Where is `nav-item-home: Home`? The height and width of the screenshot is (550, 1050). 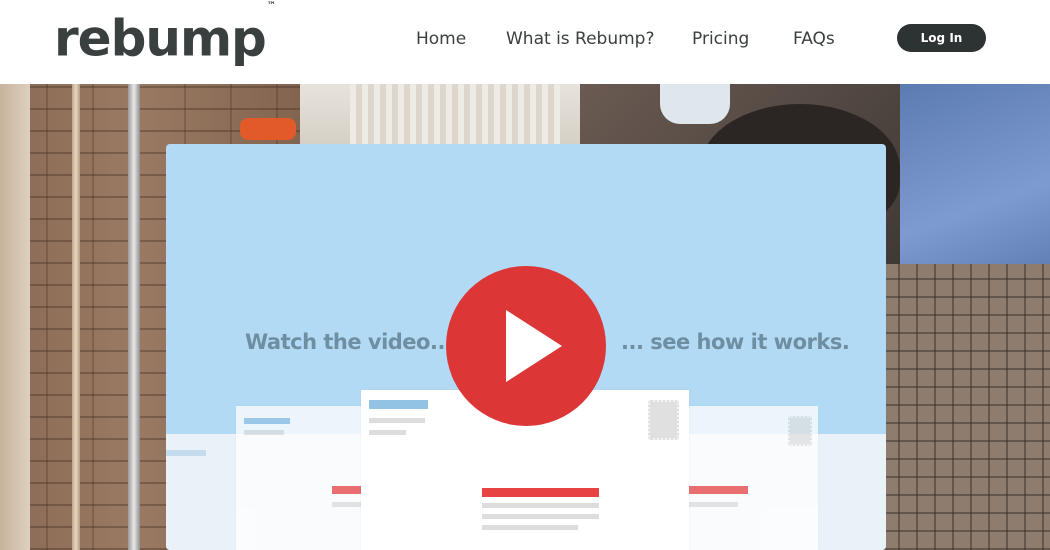 nav-item-home: Home is located at coordinates (441, 39).